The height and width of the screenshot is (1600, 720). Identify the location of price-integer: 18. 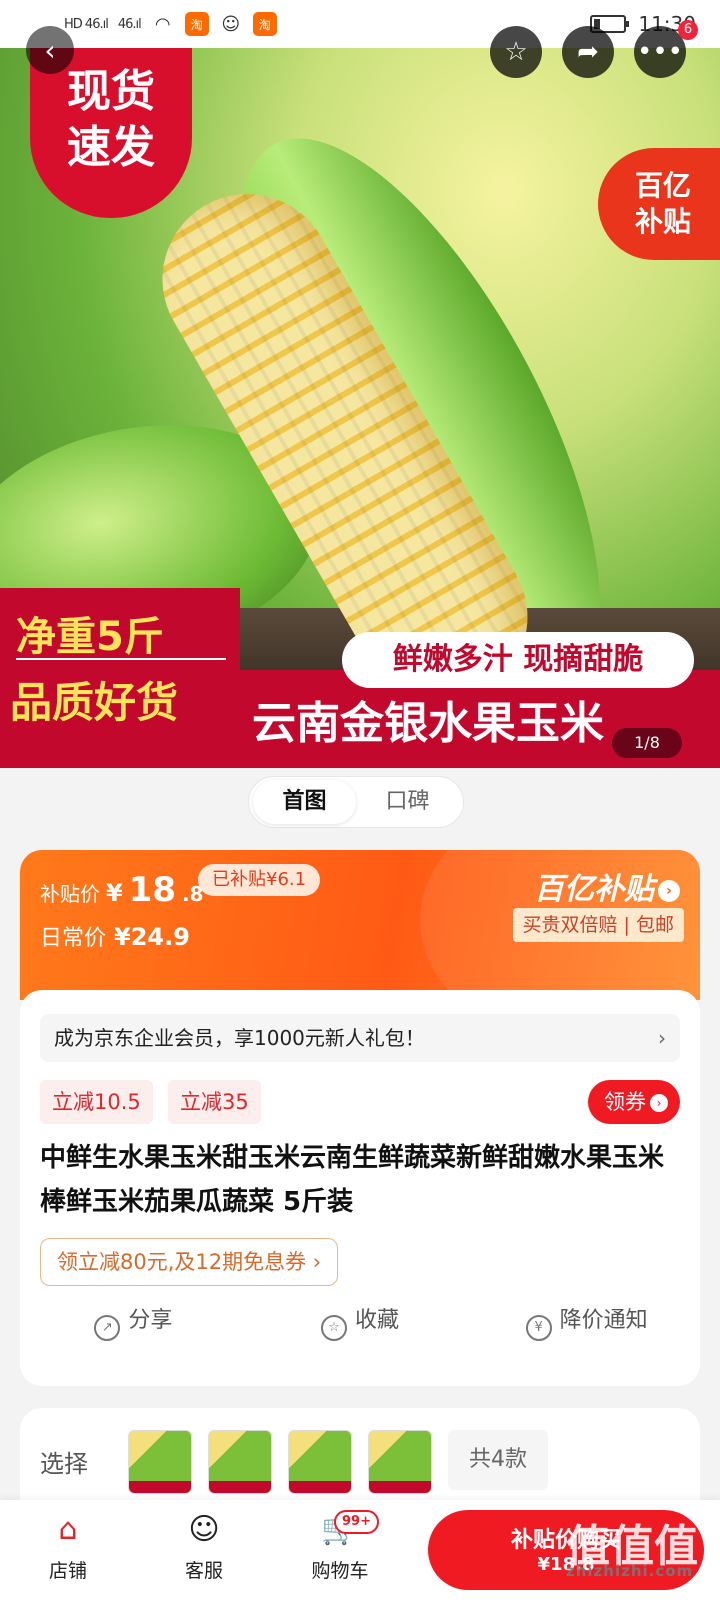
(152, 890).